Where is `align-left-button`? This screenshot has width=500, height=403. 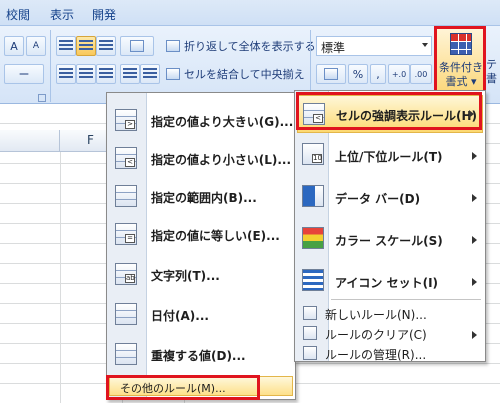 align-left-button is located at coordinates (66, 74).